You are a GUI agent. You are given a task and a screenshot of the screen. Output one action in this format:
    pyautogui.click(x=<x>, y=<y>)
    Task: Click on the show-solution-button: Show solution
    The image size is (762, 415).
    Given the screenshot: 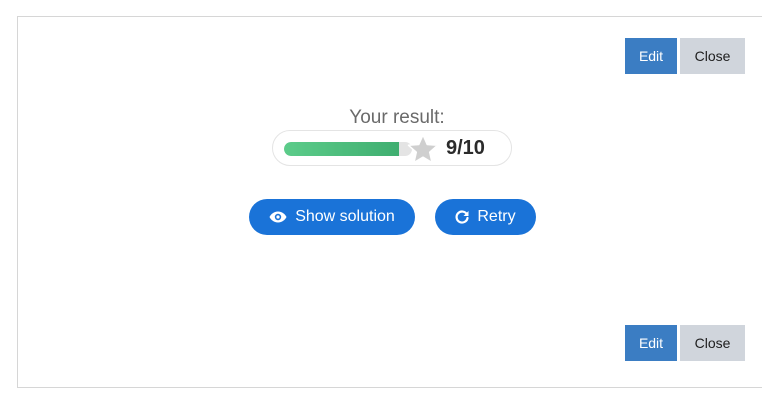 What is the action you would take?
    pyautogui.click(x=332, y=217)
    